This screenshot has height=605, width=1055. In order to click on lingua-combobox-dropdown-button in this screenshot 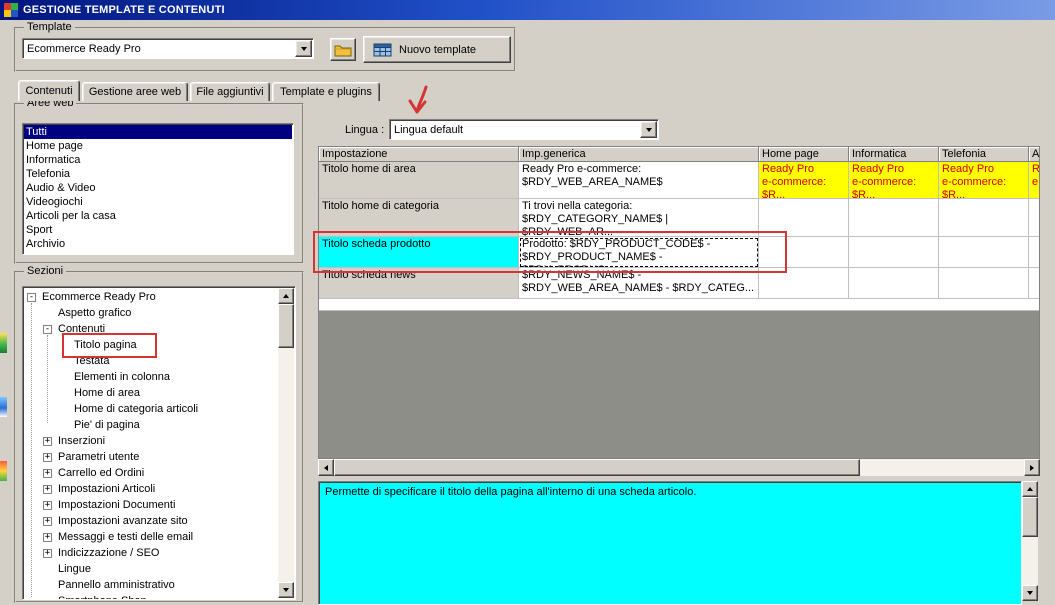, I will do `click(648, 129)`.